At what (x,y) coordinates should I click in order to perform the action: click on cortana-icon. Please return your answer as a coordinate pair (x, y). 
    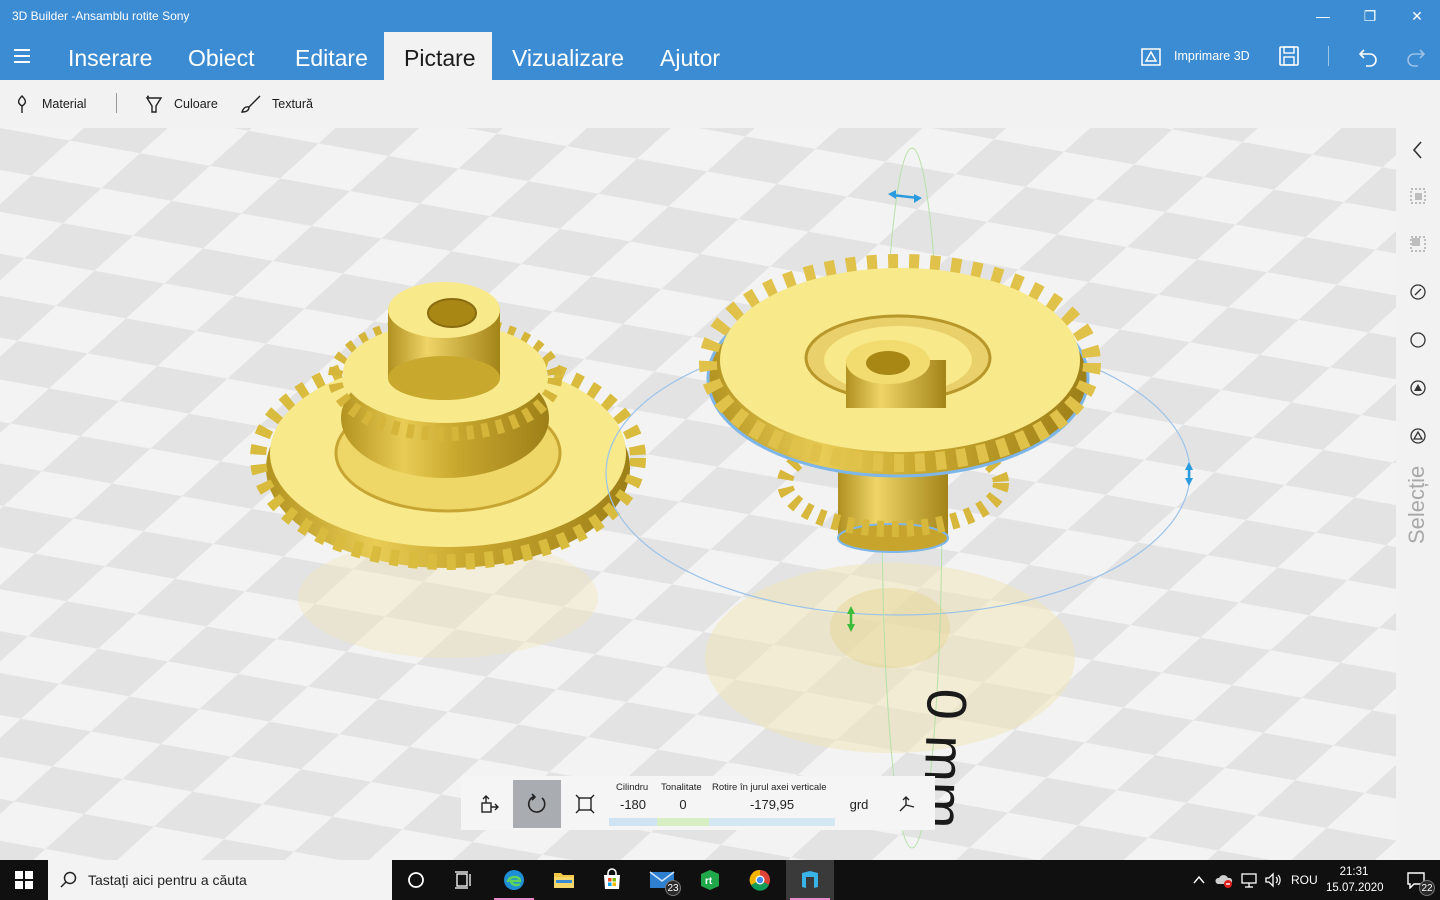
    Looking at the image, I should click on (416, 880).